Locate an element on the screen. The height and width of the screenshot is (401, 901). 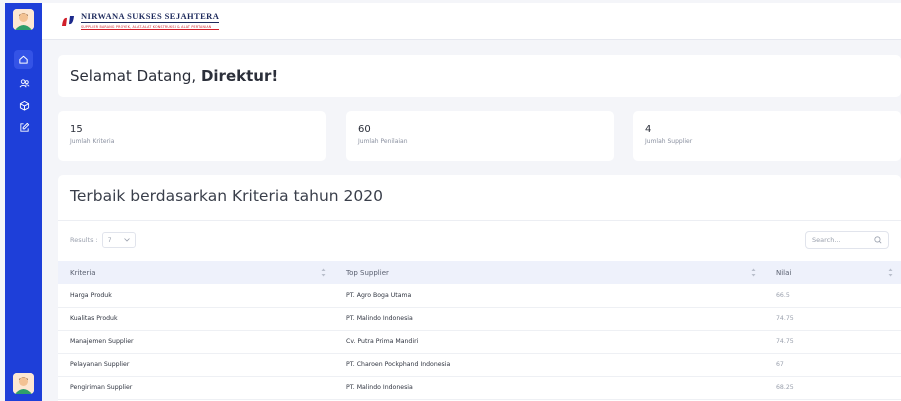
cell-kriteria: Harga Produk is located at coordinates (196, 296).